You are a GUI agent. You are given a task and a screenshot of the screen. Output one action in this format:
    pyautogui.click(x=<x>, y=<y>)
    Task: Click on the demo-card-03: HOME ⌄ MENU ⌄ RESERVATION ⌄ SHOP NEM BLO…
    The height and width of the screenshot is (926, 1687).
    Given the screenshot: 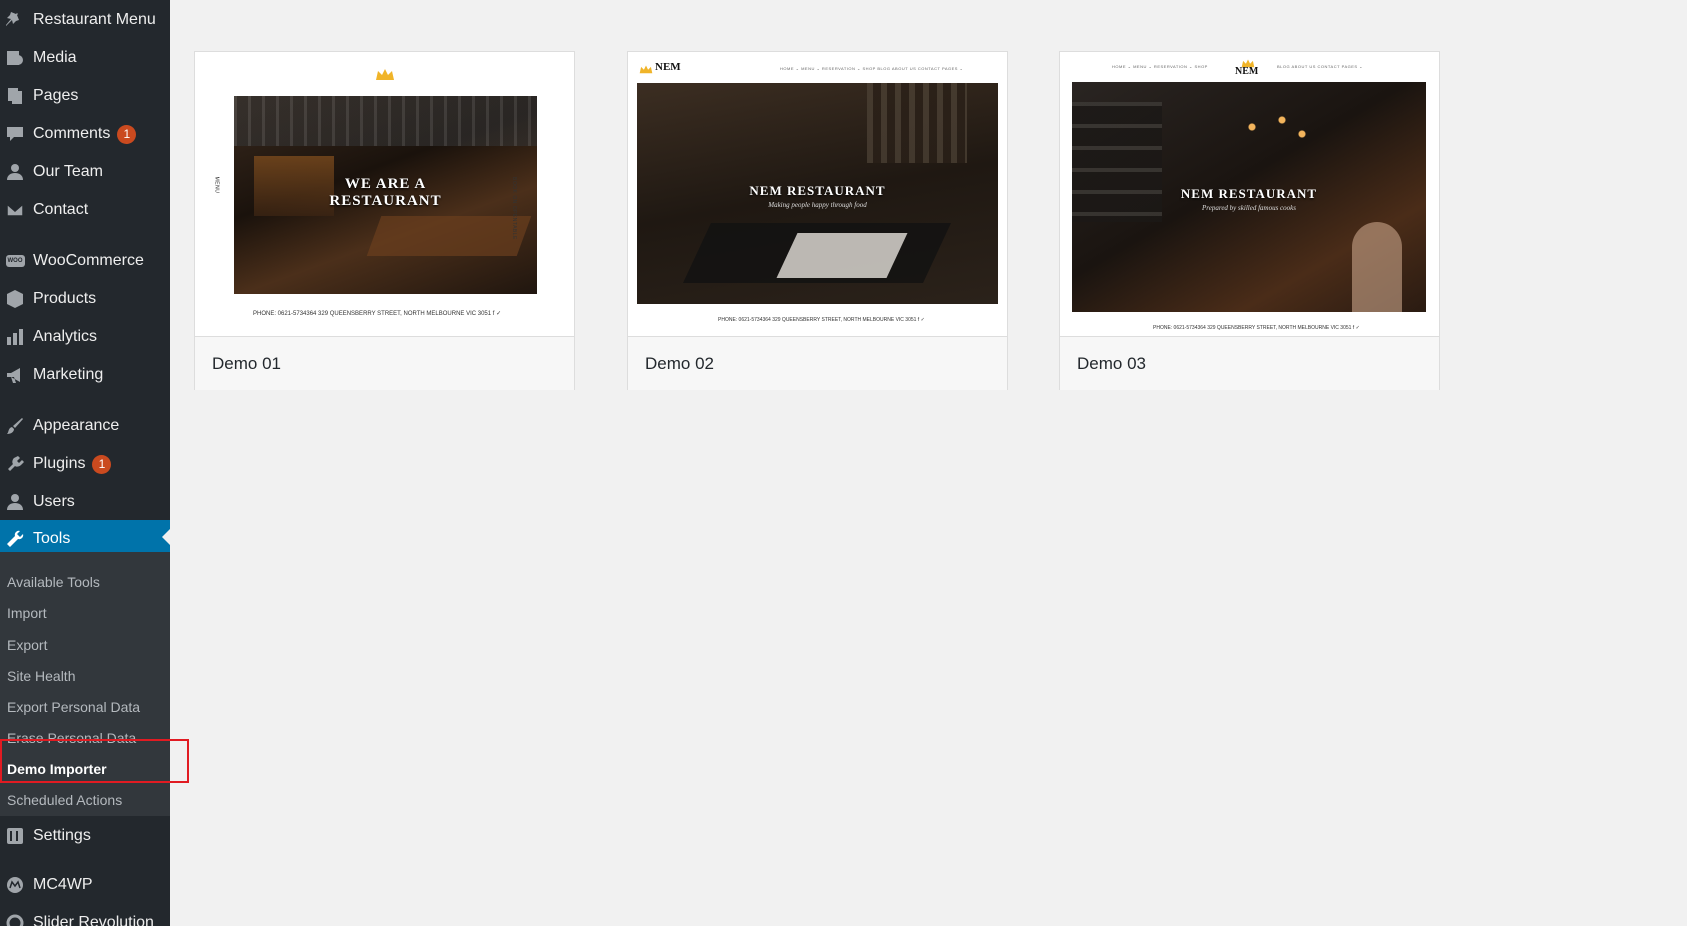 What is the action you would take?
    pyautogui.click(x=1249, y=220)
    